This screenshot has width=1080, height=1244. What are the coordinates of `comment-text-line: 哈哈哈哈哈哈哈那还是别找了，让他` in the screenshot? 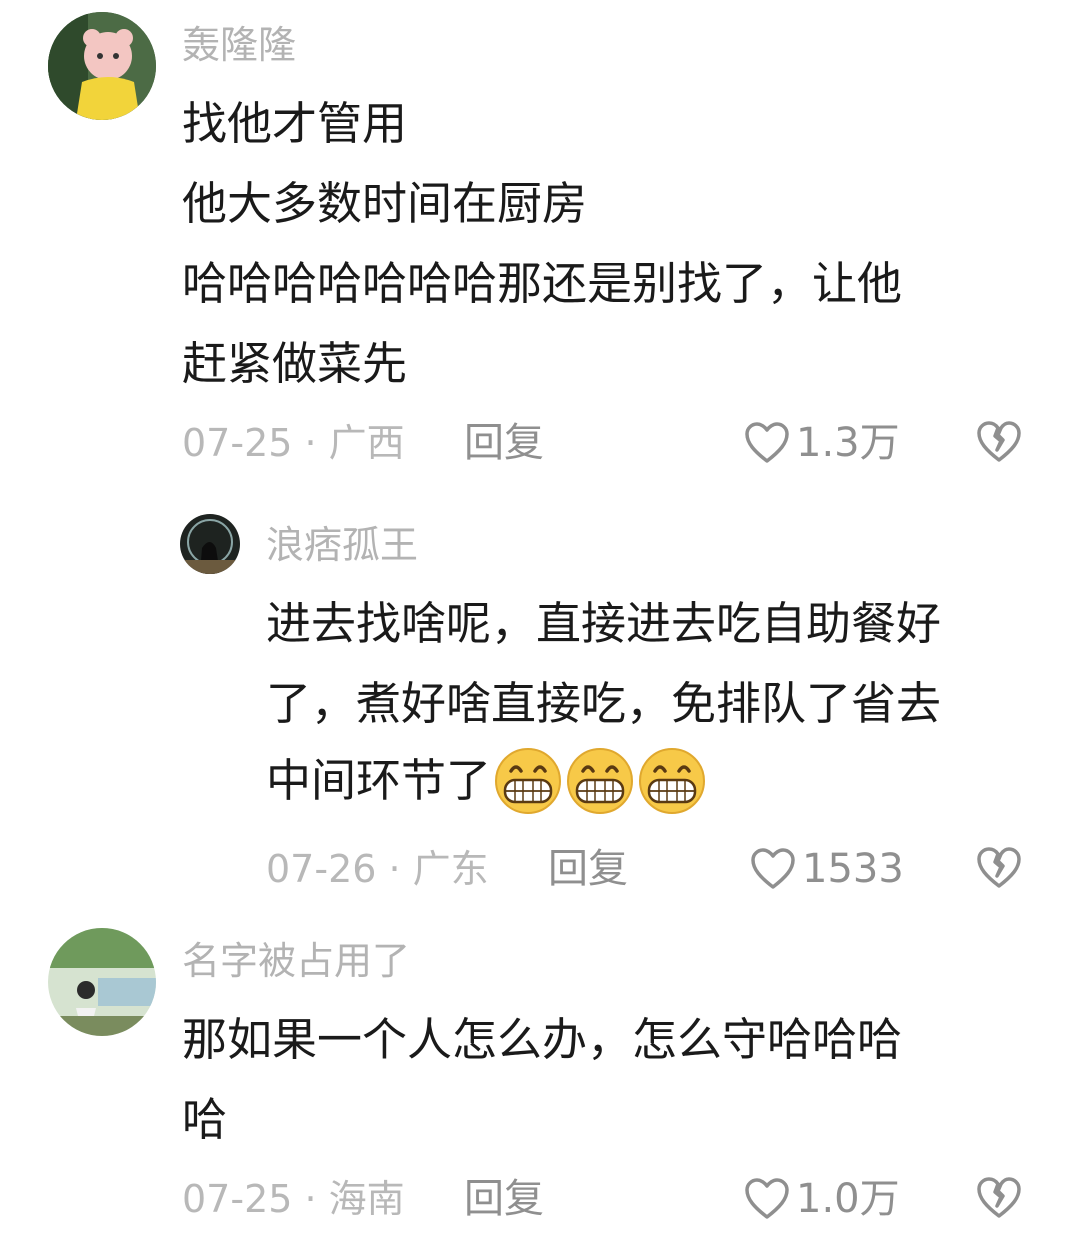 It's located at (542, 283).